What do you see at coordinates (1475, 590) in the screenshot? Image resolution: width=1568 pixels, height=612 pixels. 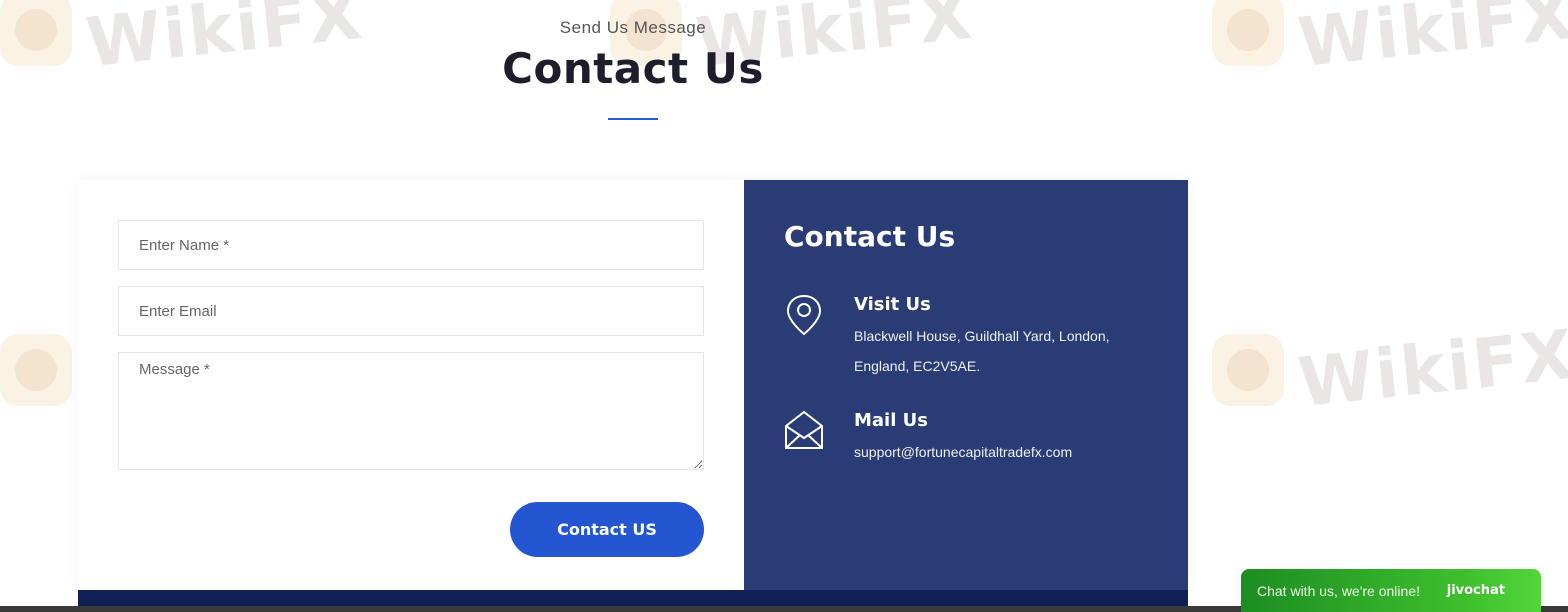 I see `jivochat-logo: jivochat` at bounding box center [1475, 590].